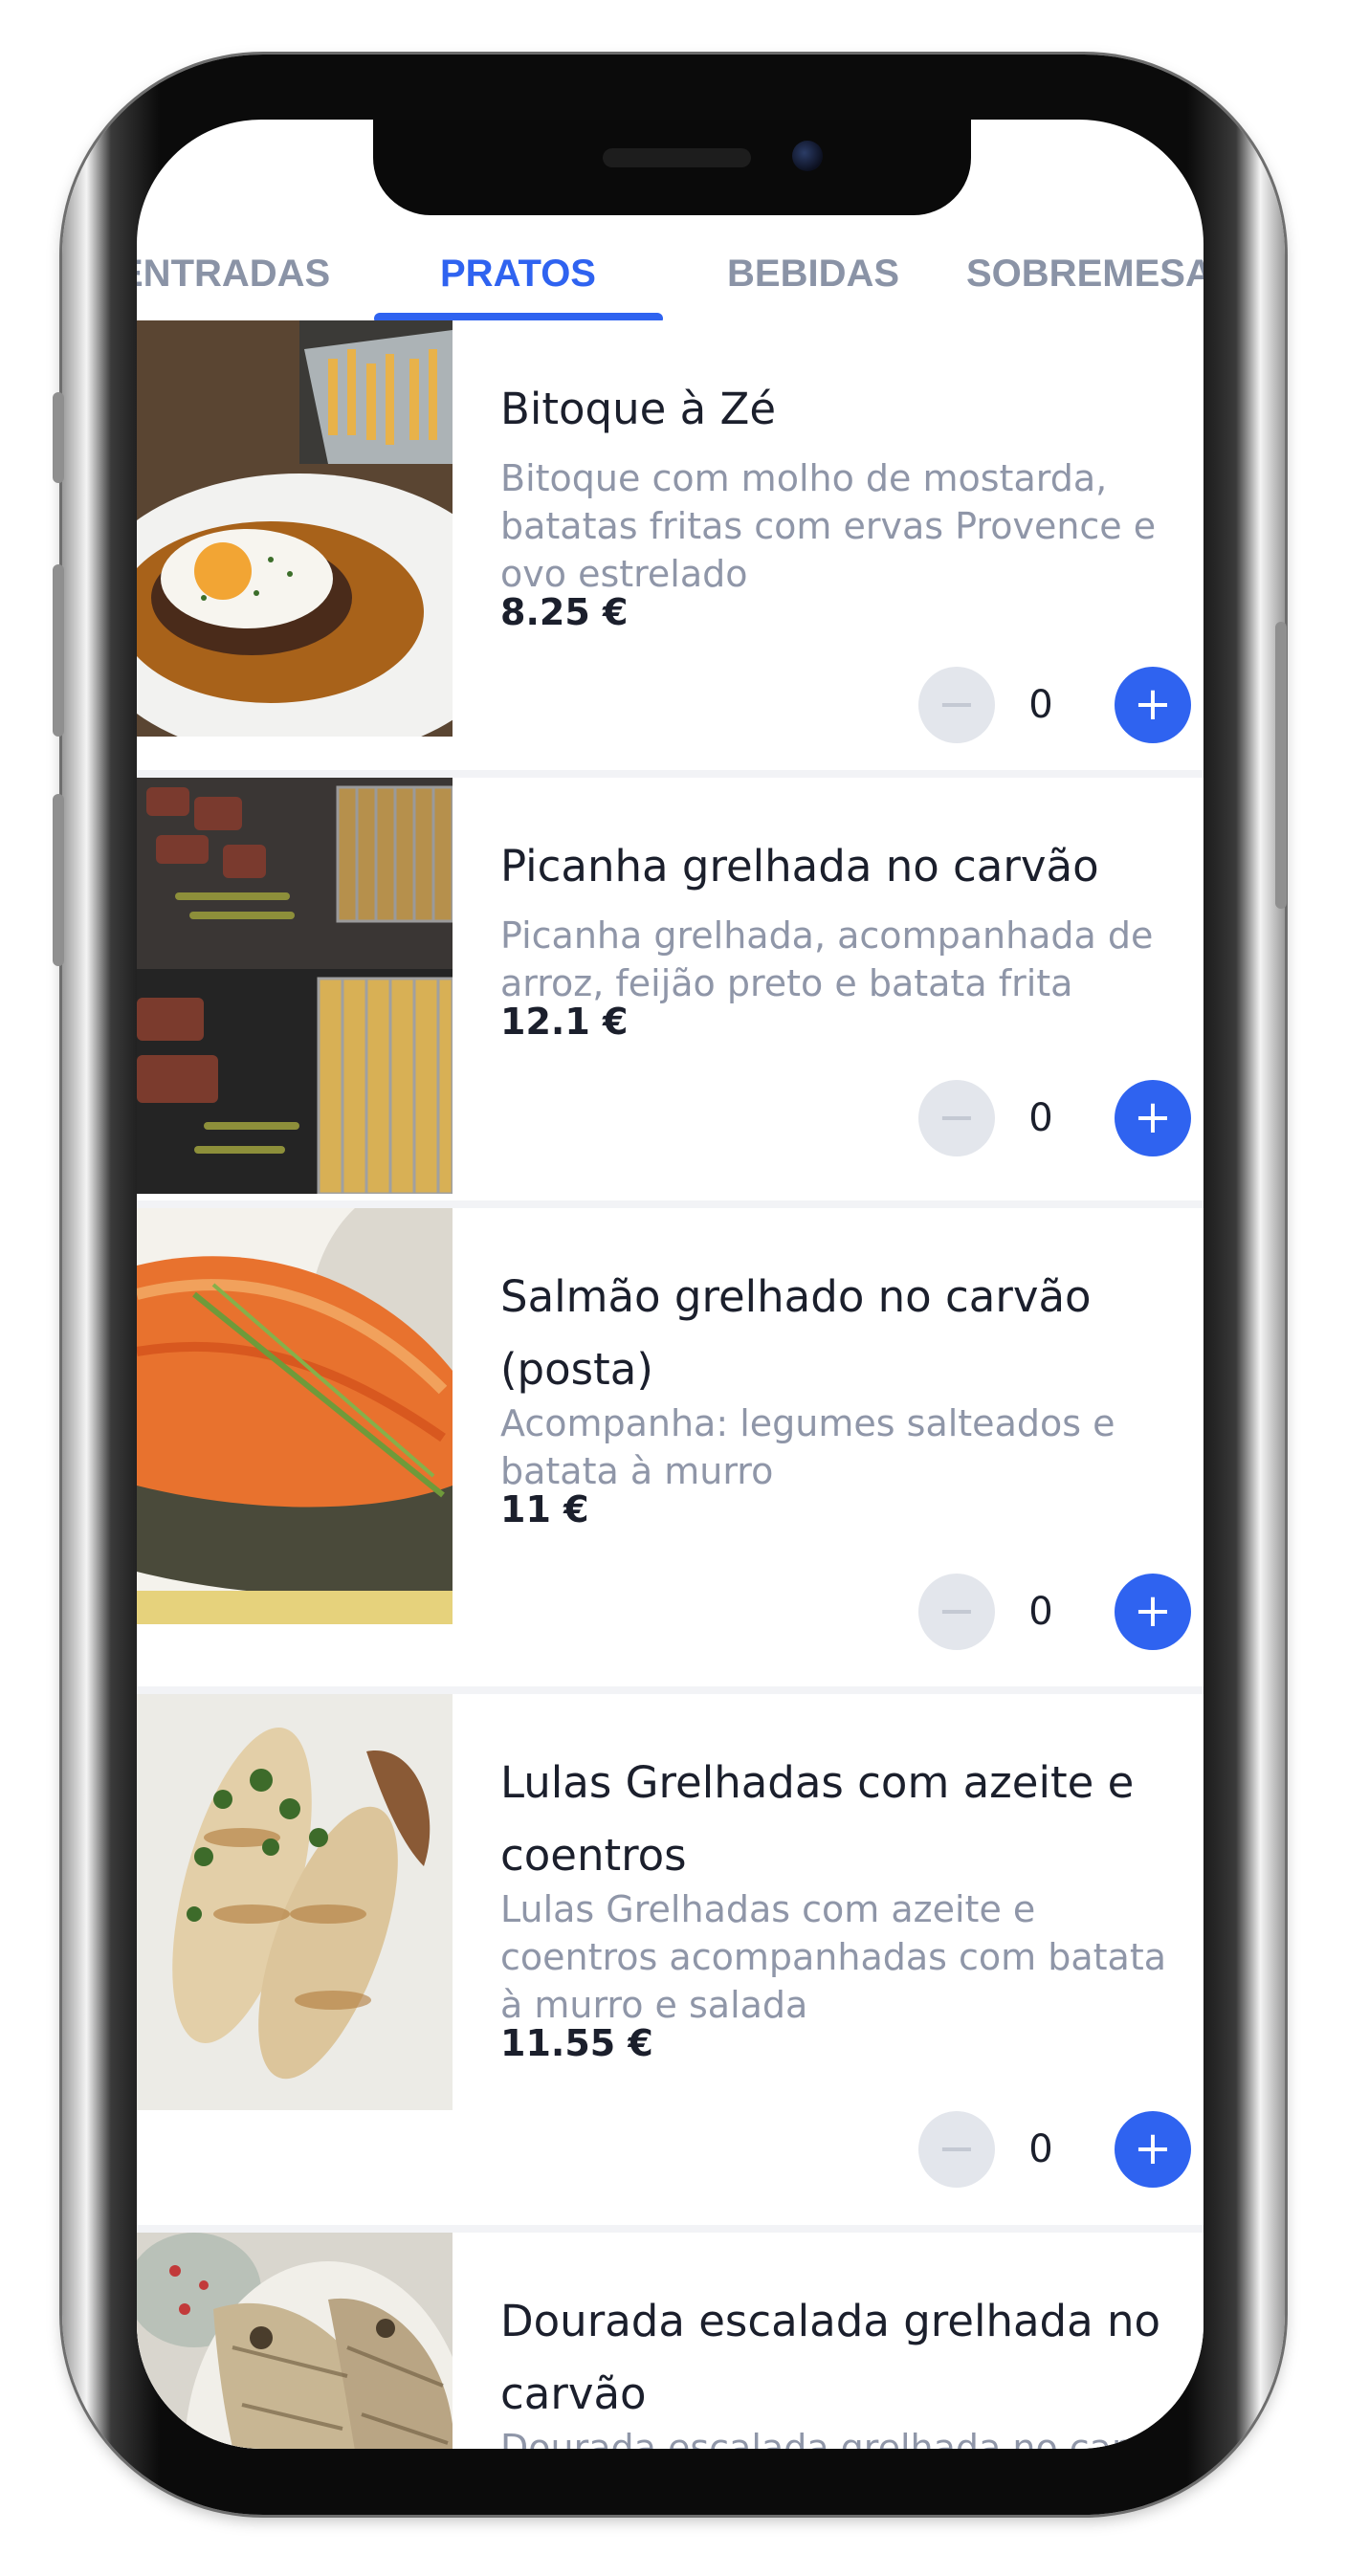 The height and width of the screenshot is (2576, 1347). Describe the element at coordinates (518, 273) in the screenshot. I see `tab-pratos: PRATOS` at that location.